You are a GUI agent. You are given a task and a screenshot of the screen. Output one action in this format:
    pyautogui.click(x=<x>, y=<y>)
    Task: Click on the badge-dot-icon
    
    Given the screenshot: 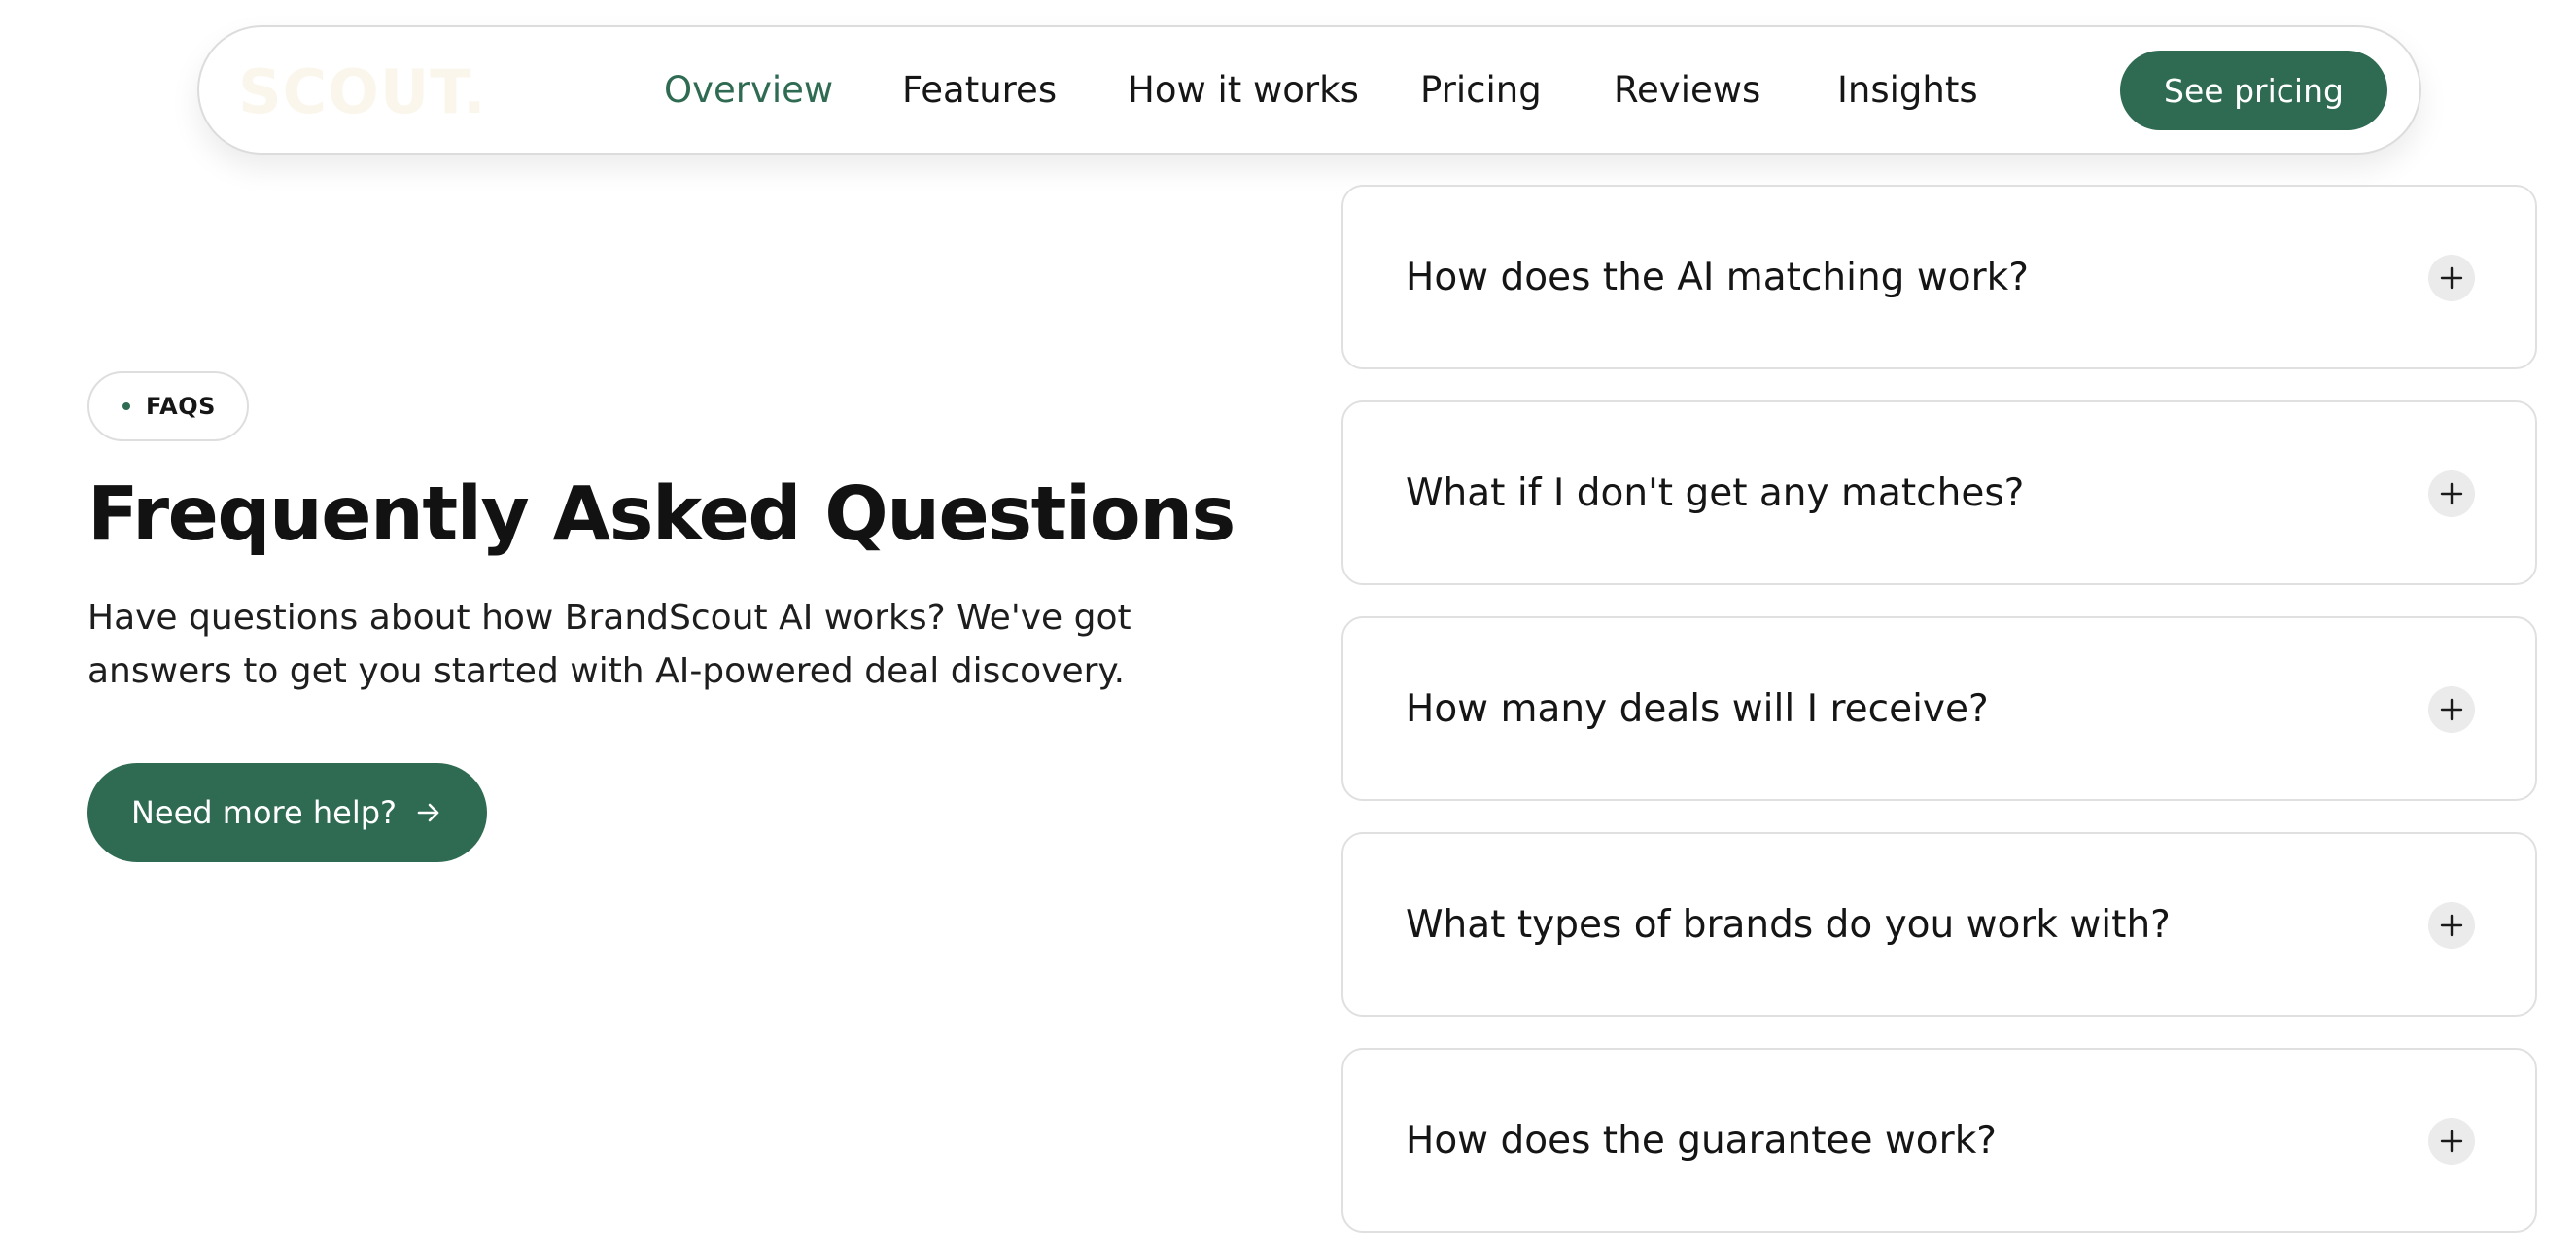 What is the action you would take?
    pyautogui.click(x=126, y=406)
    